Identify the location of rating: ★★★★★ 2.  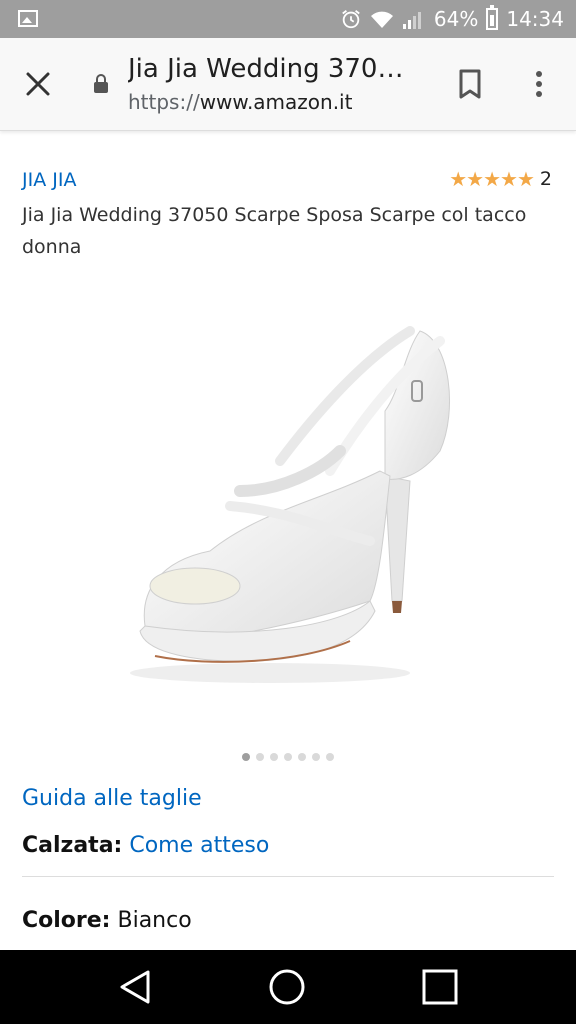
(500, 179).